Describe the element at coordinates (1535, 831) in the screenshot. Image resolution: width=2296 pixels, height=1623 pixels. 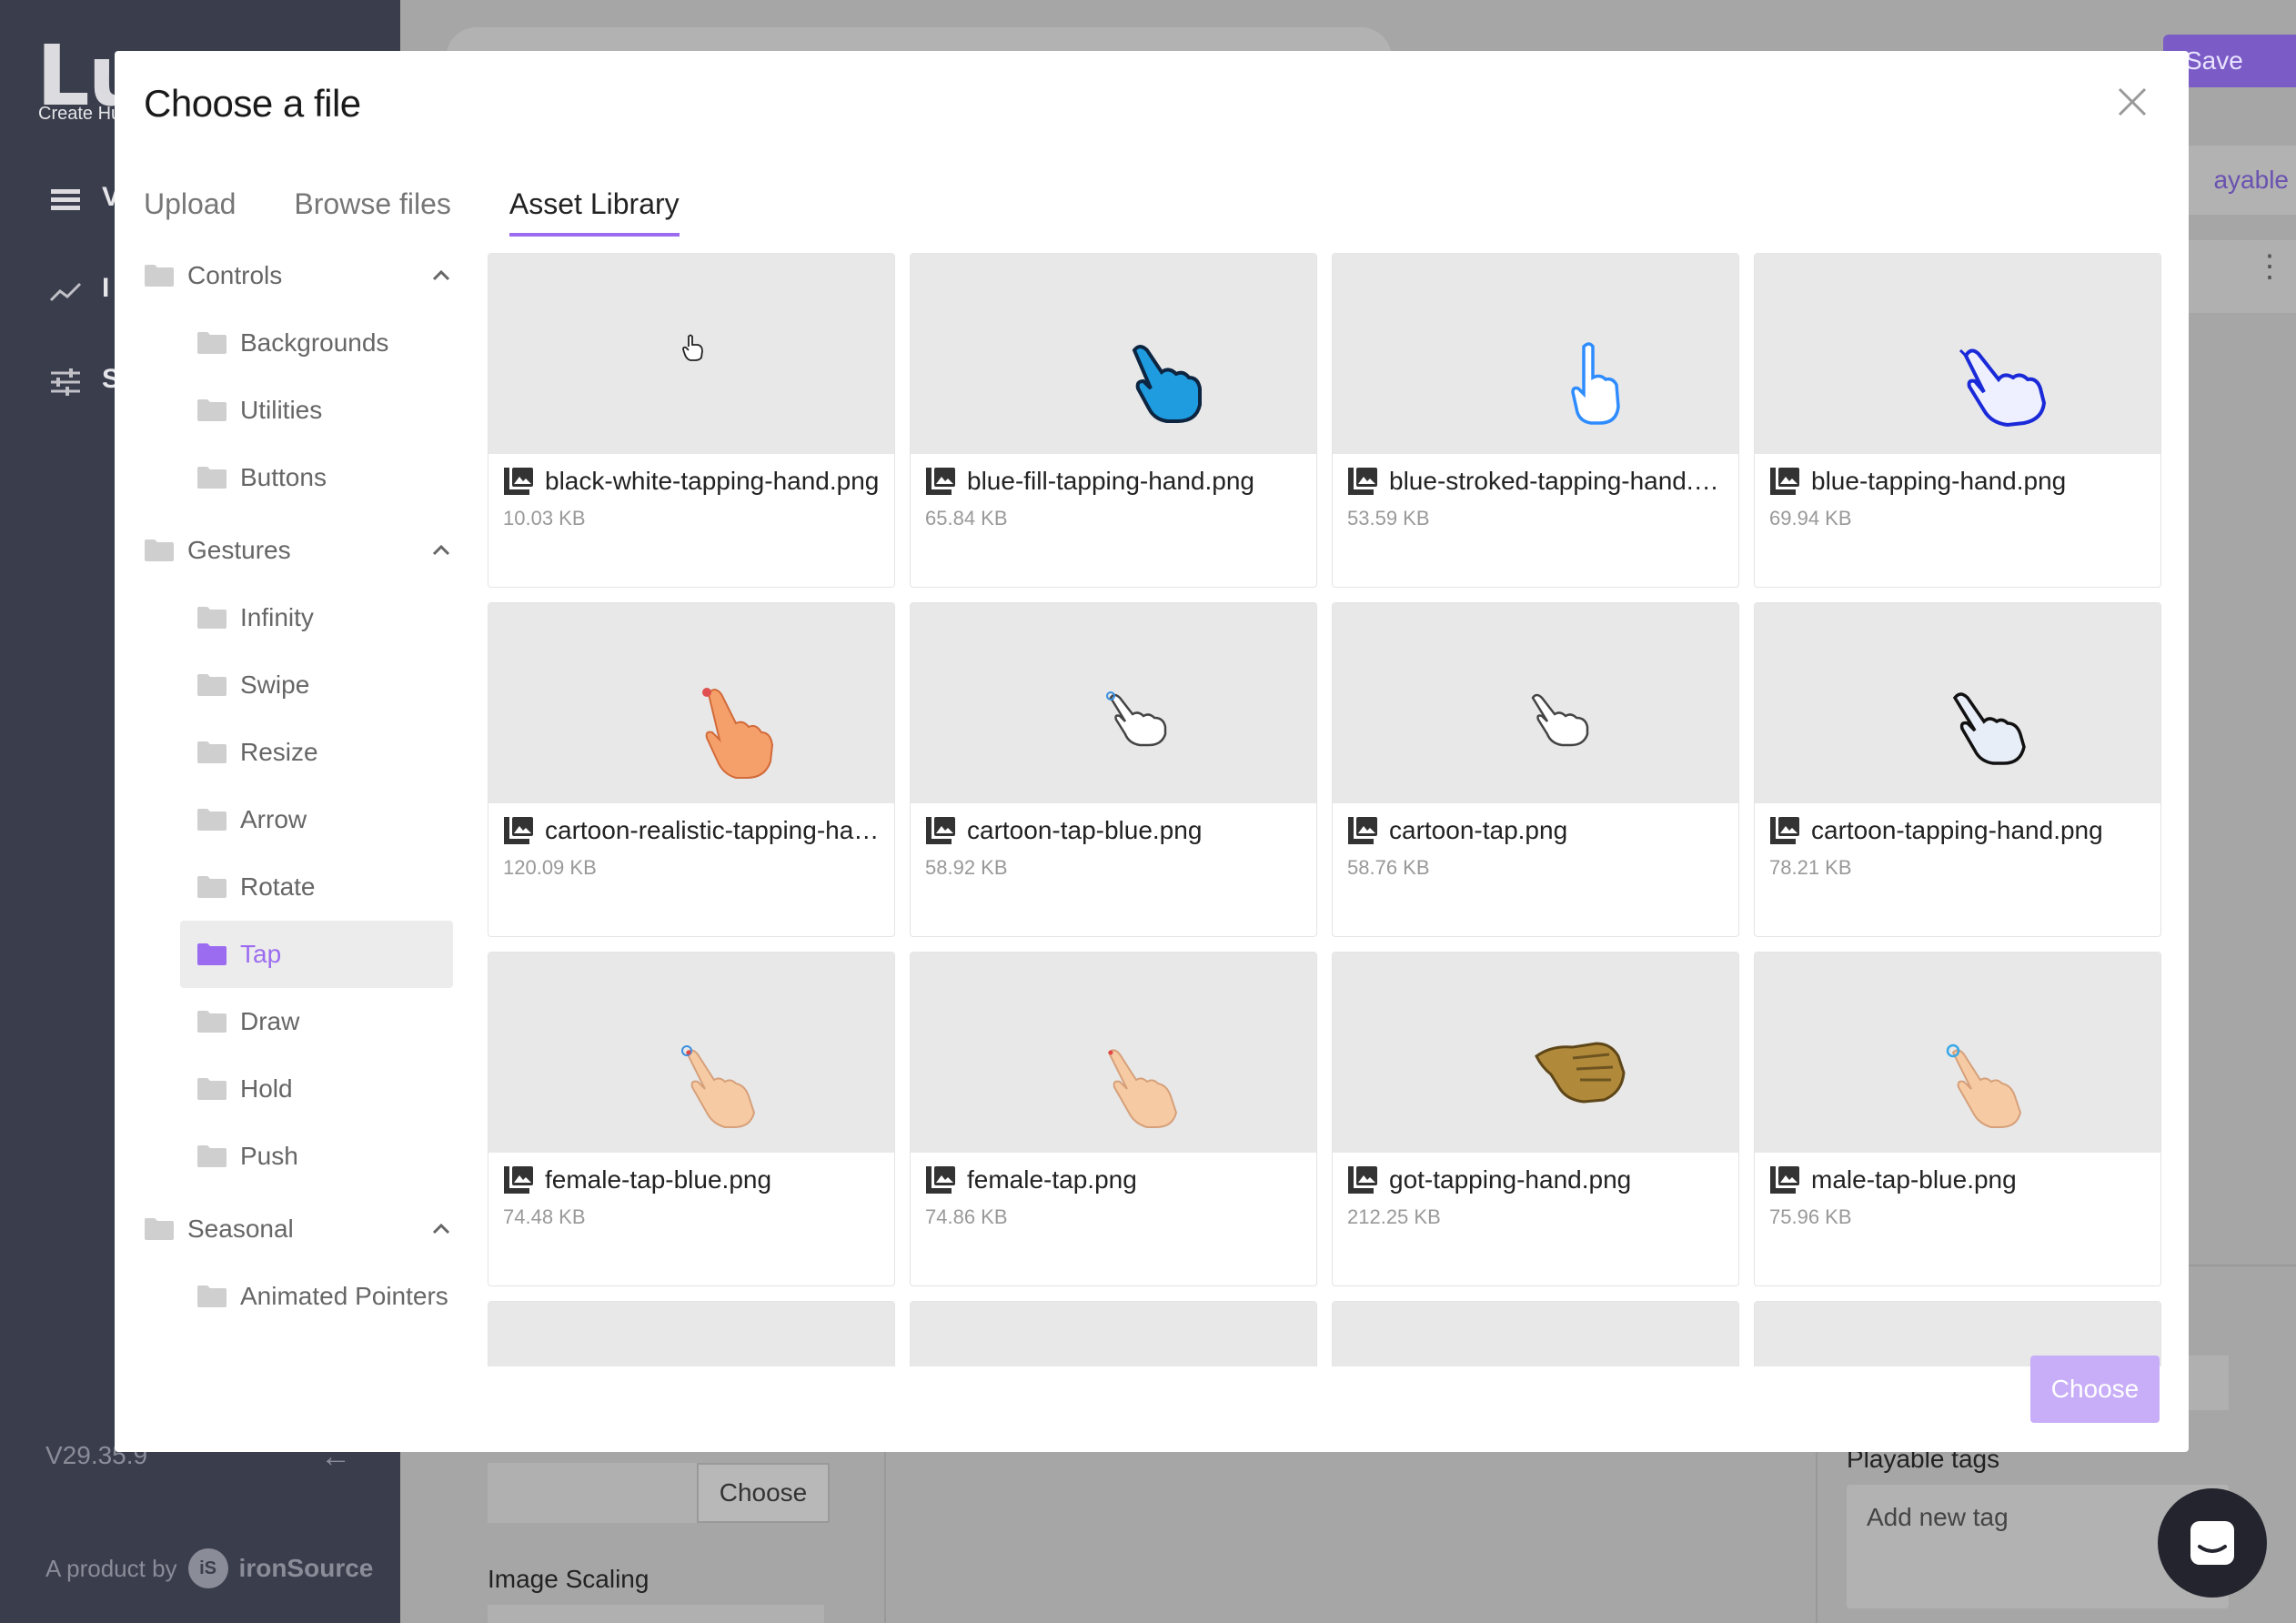
I see `asset-name-row: cartoon-tap.png` at that location.